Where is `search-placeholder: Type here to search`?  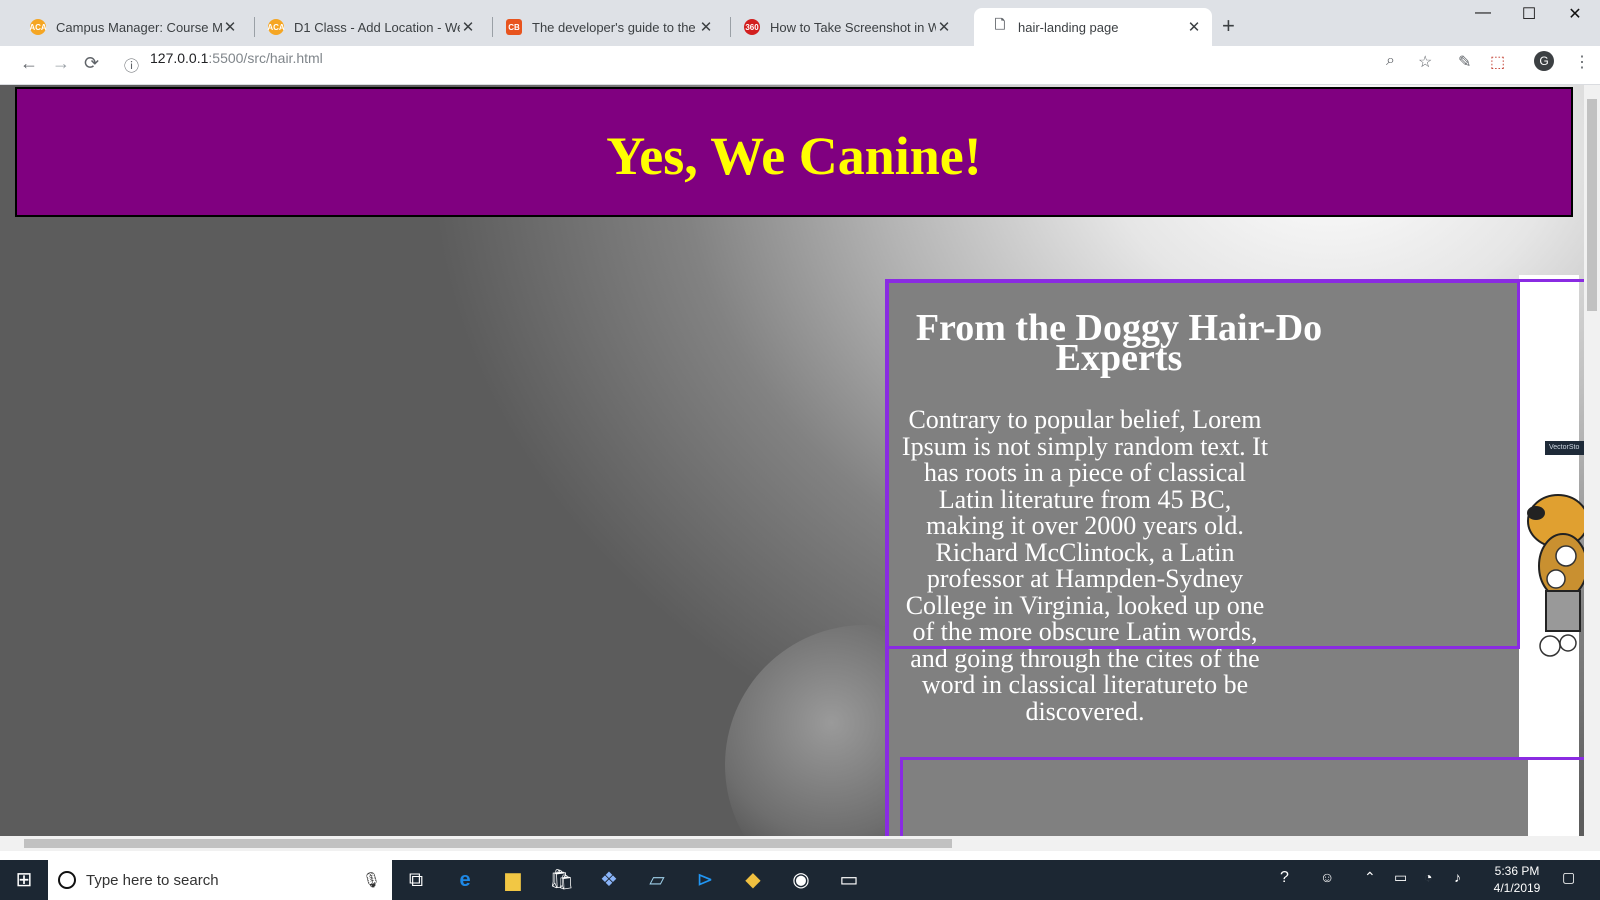 search-placeholder: Type here to search is located at coordinates (152, 880).